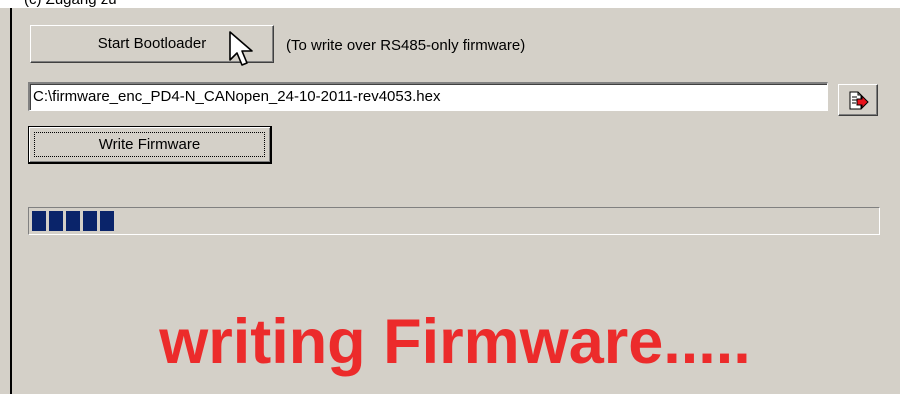  I want to click on write-firmware-button: Write Firmware, so click(150, 145).